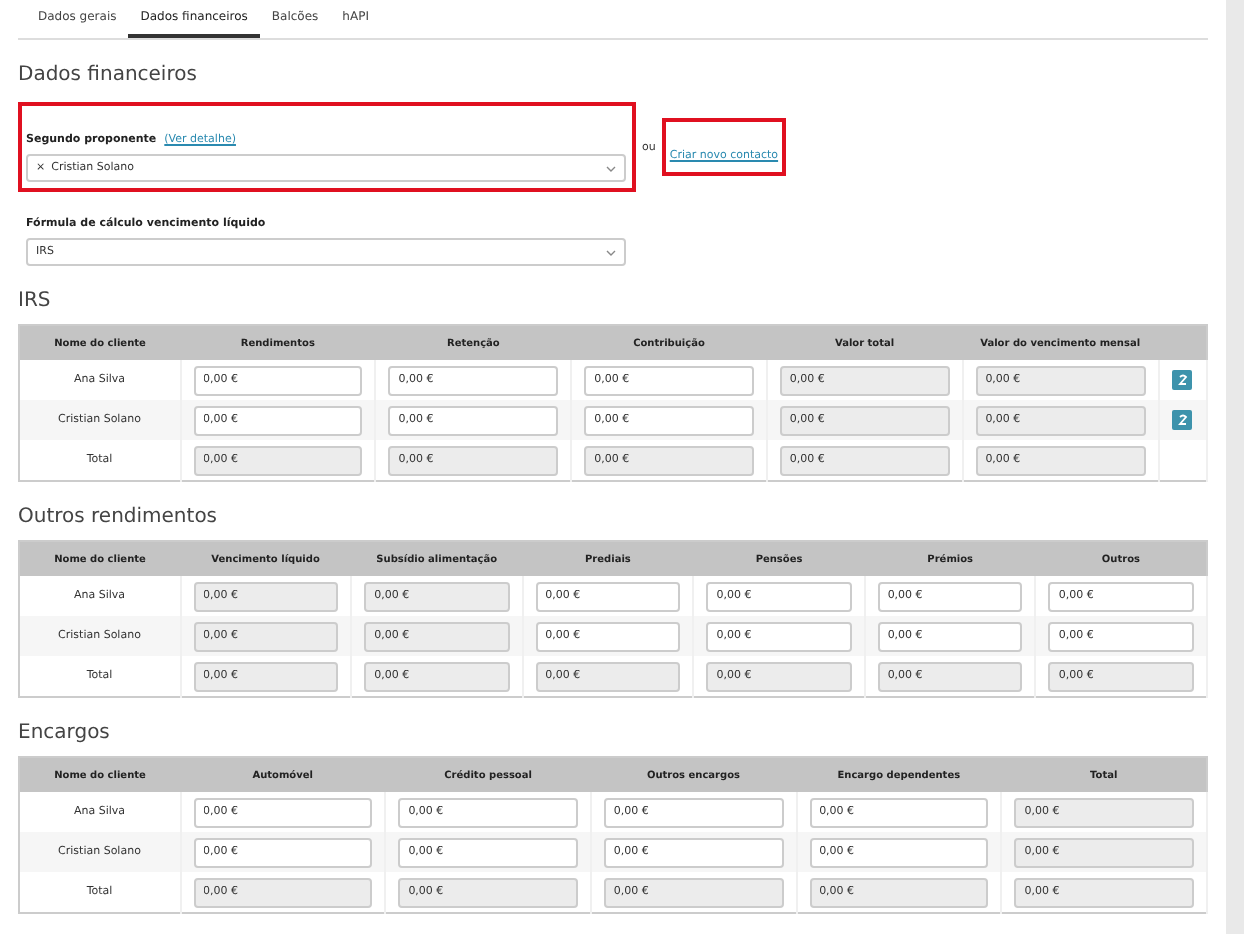 The image size is (1244, 934). Describe the element at coordinates (35, 301) in the screenshot. I see `section-title: IRS` at that location.